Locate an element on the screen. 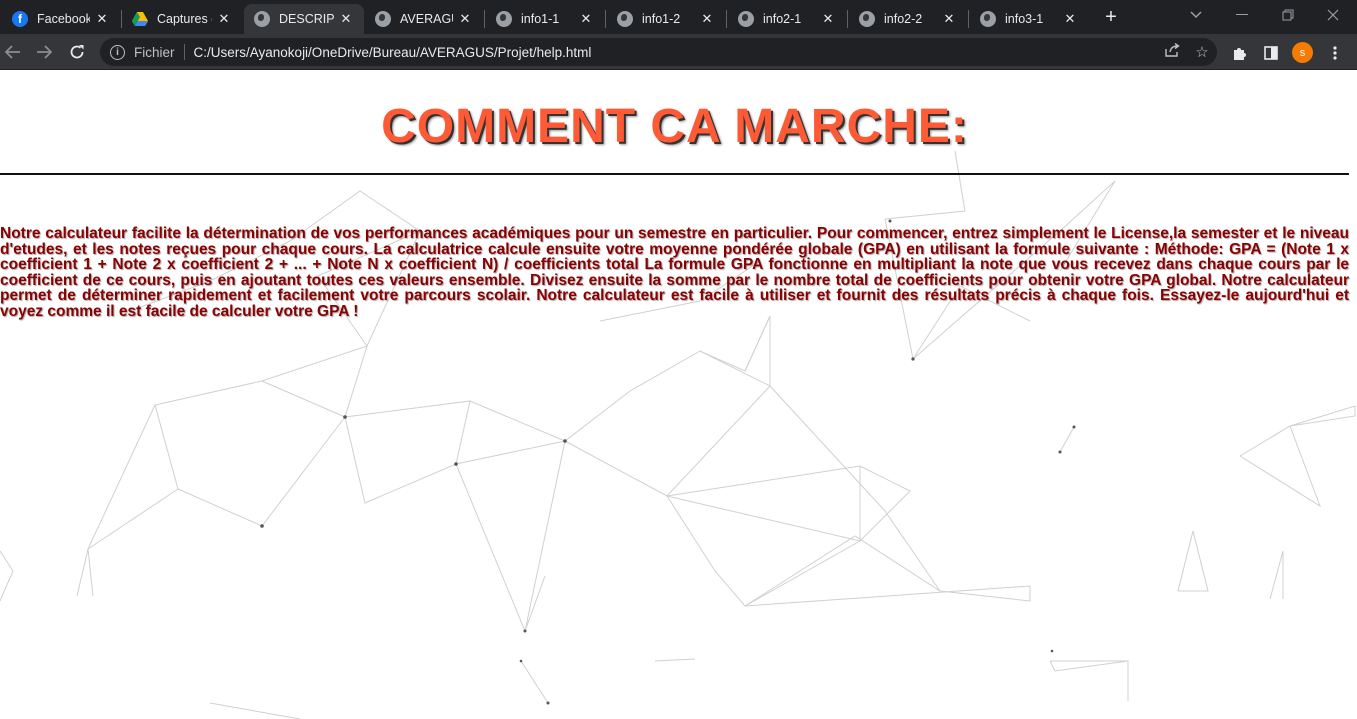  profile-avatar: s is located at coordinates (1302, 52).